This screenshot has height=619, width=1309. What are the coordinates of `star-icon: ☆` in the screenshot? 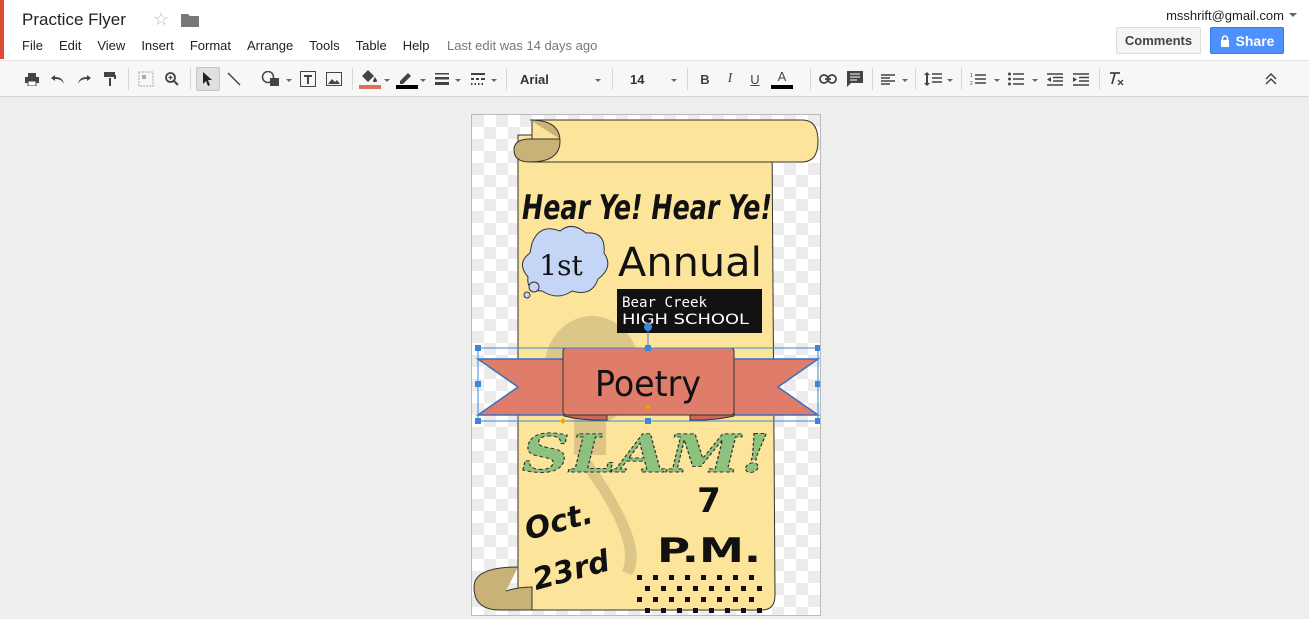 It's located at (161, 19).